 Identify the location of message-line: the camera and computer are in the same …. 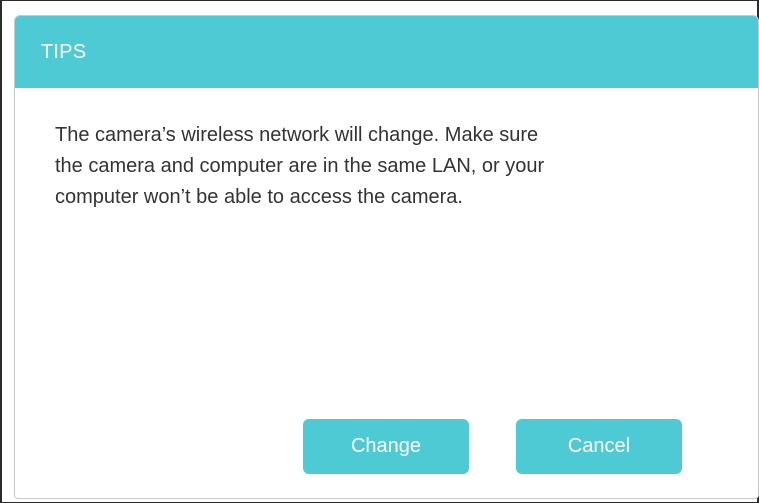
(300, 166).